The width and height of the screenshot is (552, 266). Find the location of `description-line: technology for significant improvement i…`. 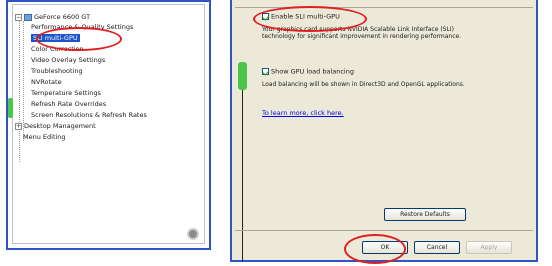

description-line: technology for significant improvement i… is located at coordinates (362, 36).